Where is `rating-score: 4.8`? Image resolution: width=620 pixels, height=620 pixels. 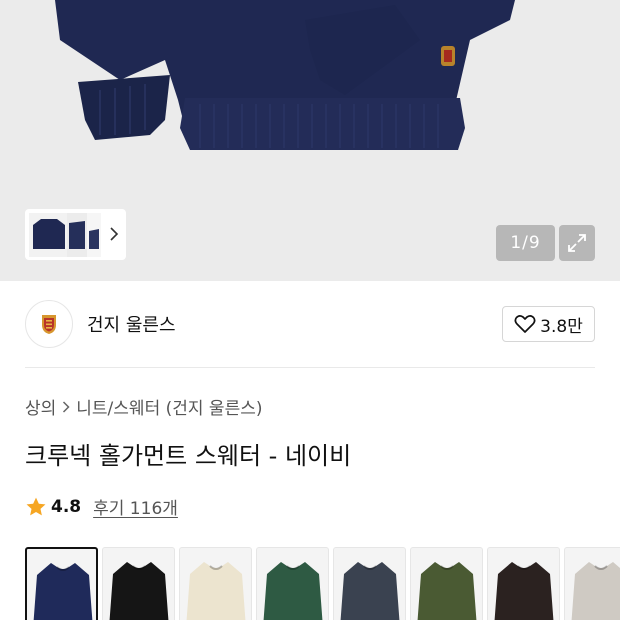
rating-score: 4.8 is located at coordinates (66, 506).